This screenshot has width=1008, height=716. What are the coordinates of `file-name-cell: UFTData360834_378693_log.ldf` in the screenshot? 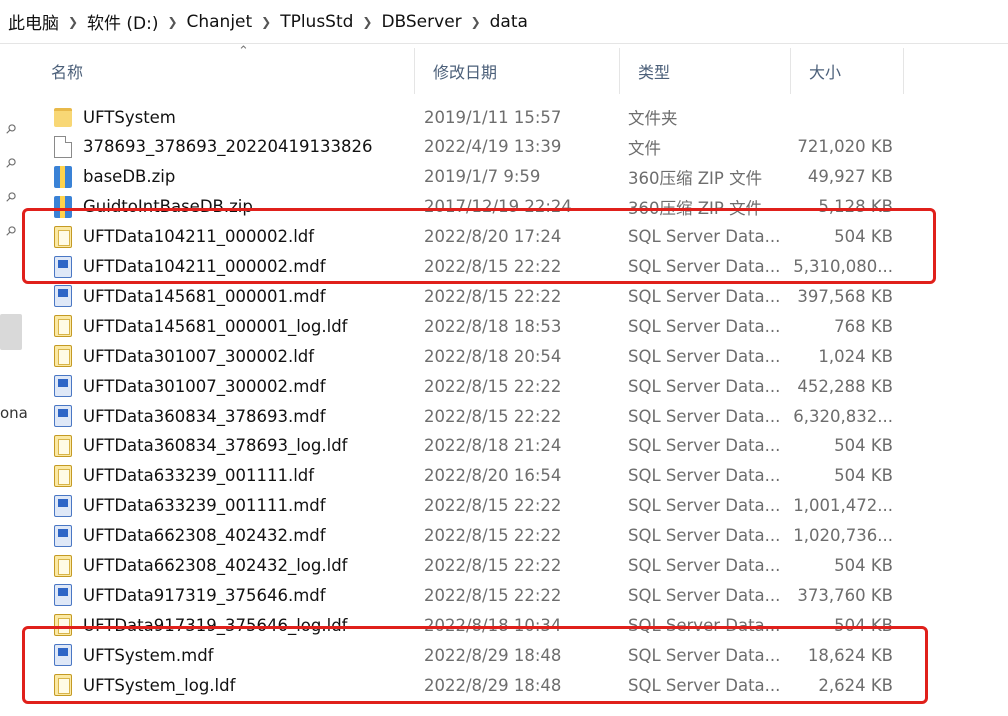 It's located at (201, 445).